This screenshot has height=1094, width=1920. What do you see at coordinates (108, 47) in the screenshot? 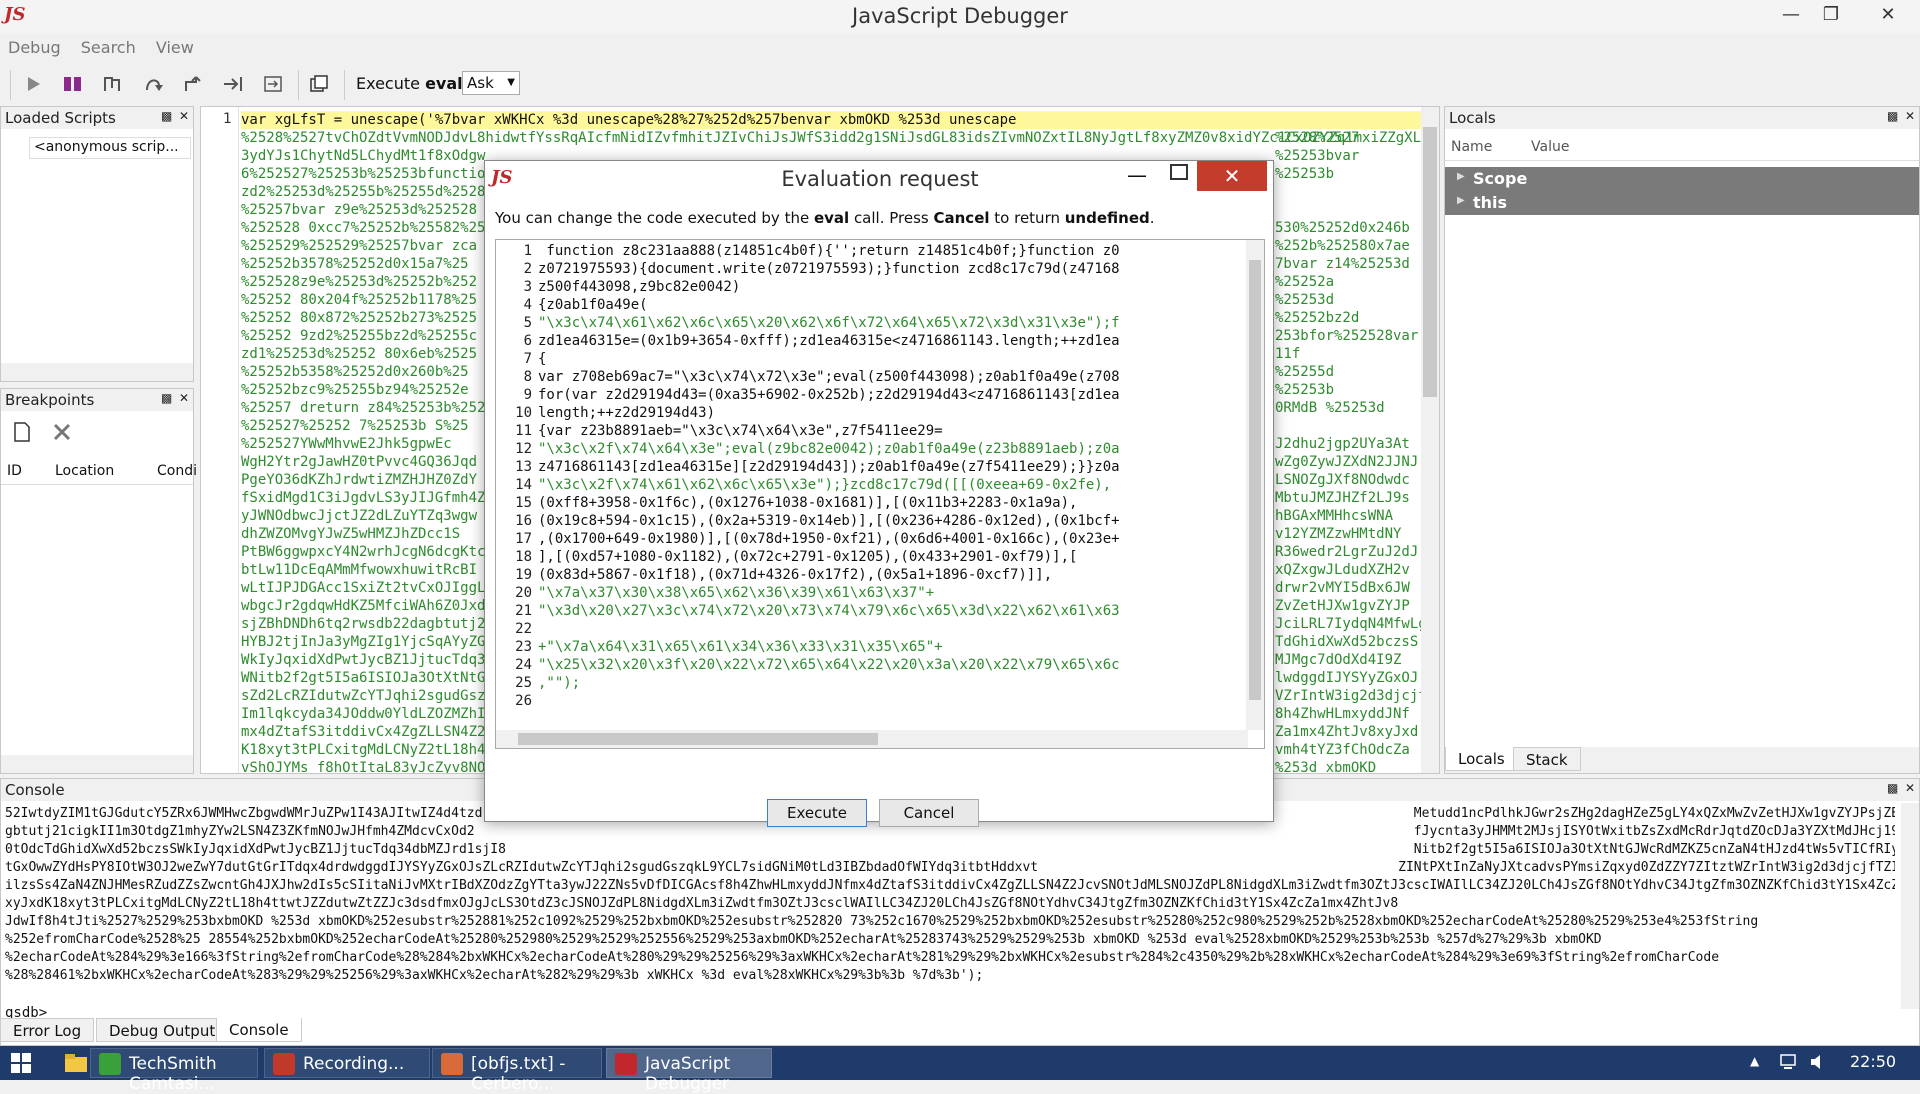
I see `menu-search: Search` at bounding box center [108, 47].